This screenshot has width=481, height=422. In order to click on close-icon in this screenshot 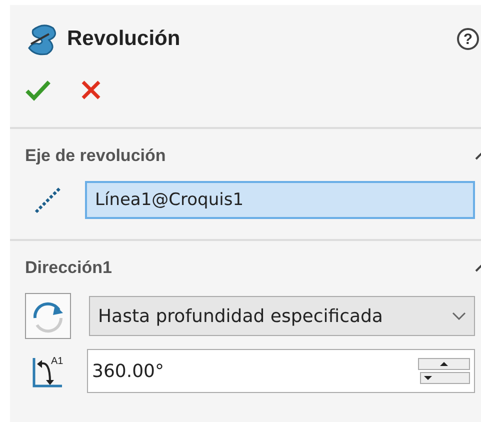, I will do `click(91, 90)`.